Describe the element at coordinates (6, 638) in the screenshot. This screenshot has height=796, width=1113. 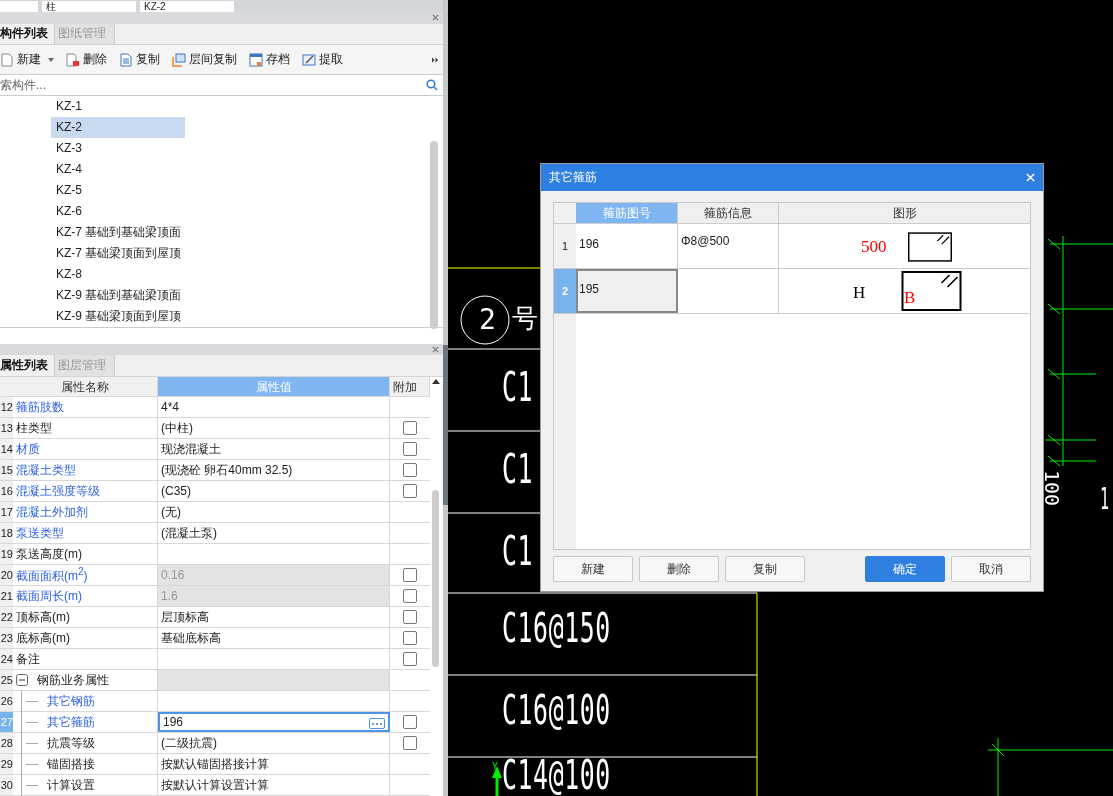
I see `row-number: 23` at that location.